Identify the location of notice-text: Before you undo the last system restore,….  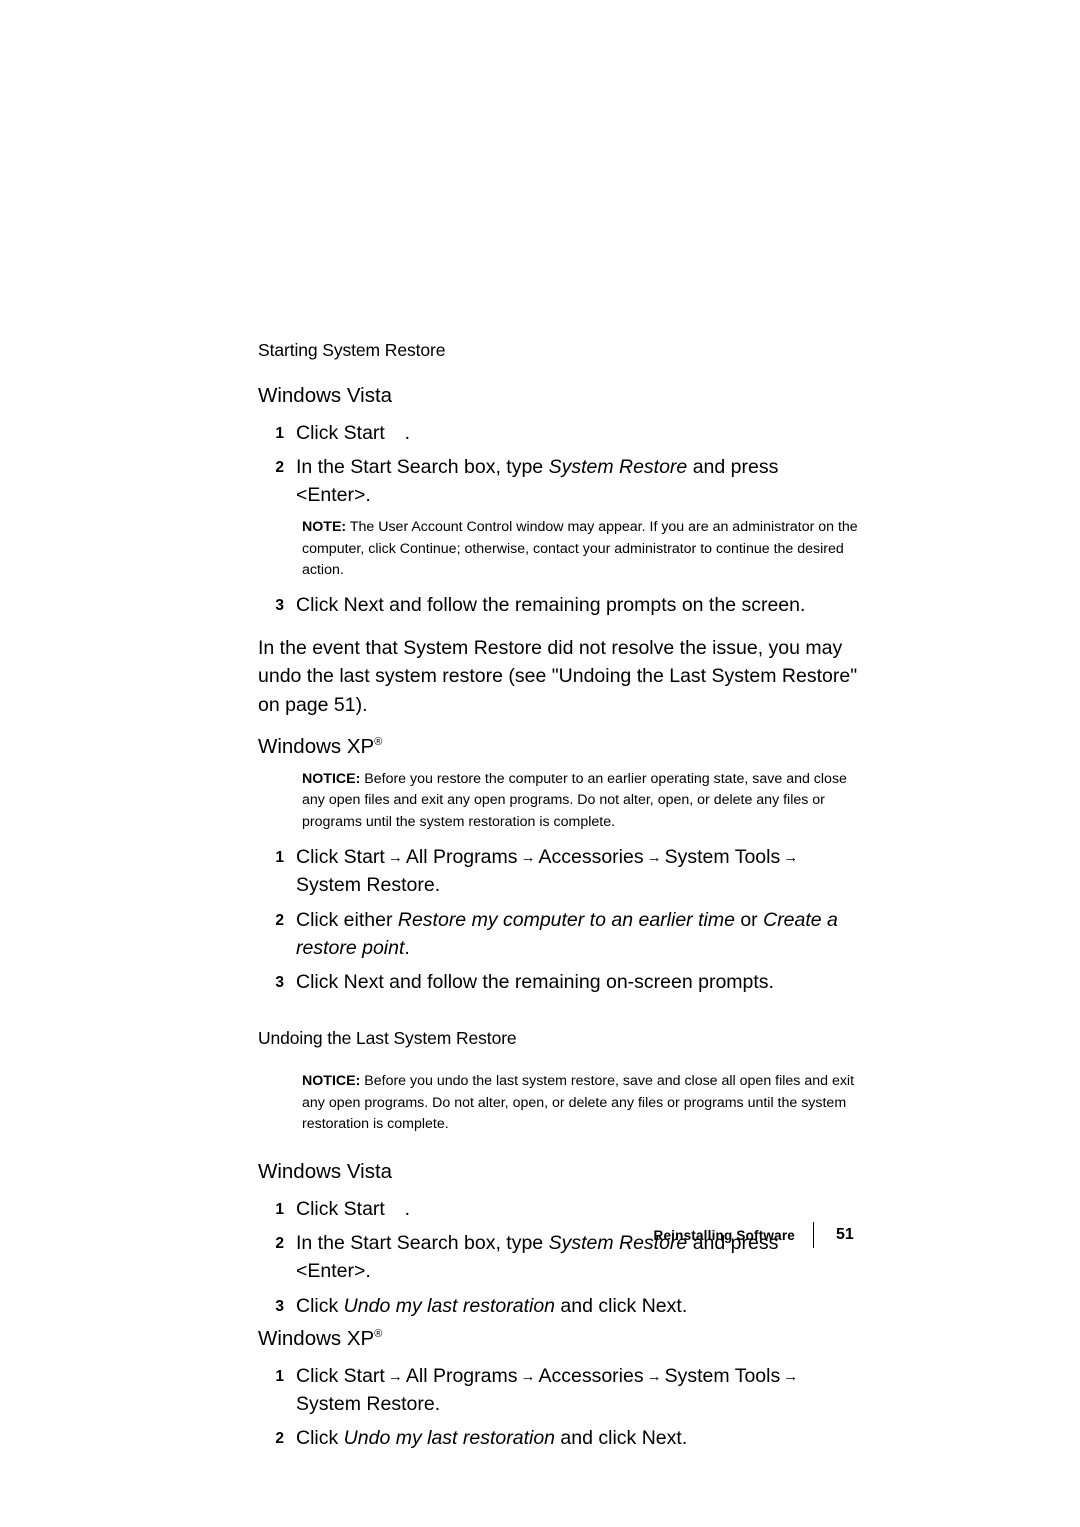
(578, 1102).